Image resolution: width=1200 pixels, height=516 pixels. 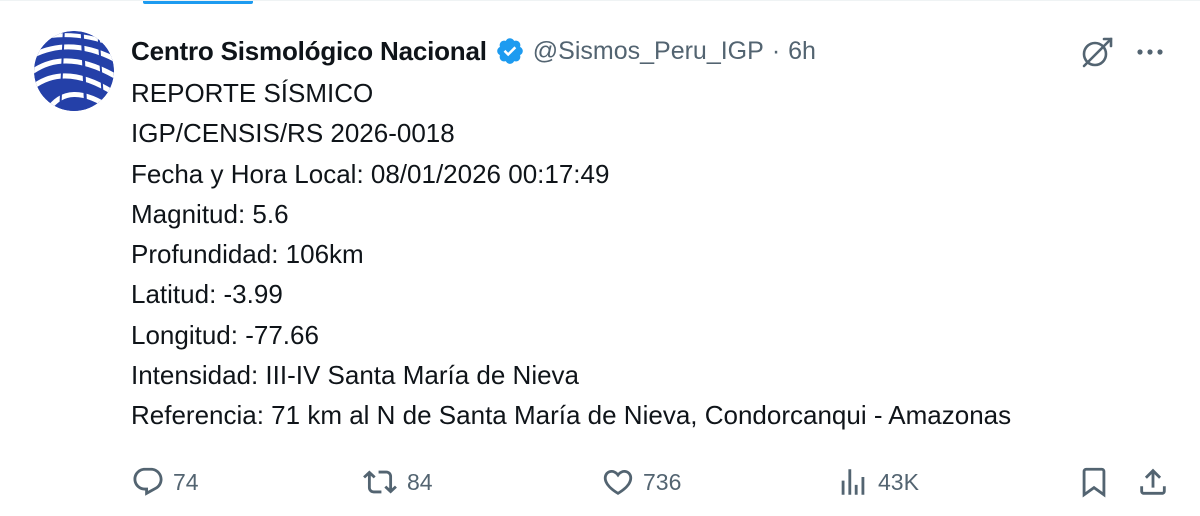 I want to click on share-button, so click(x=1153, y=482).